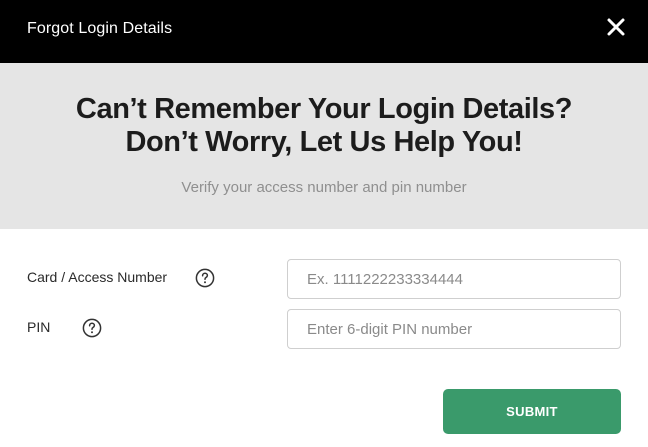 This screenshot has height=447, width=648. What do you see at coordinates (39, 327) in the screenshot?
I see `pin-label: PIN` at bounding box center [39, 327].